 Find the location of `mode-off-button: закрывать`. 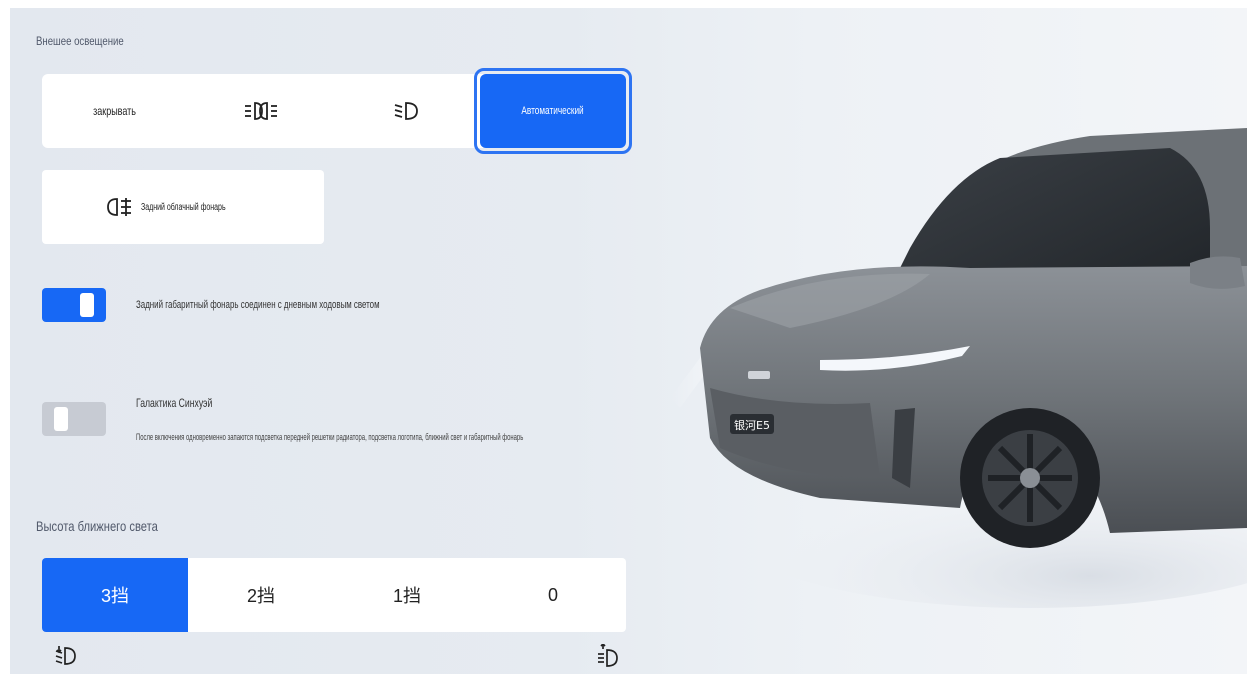

mode-off-button: закрывать is located at coordinates (115, 111).